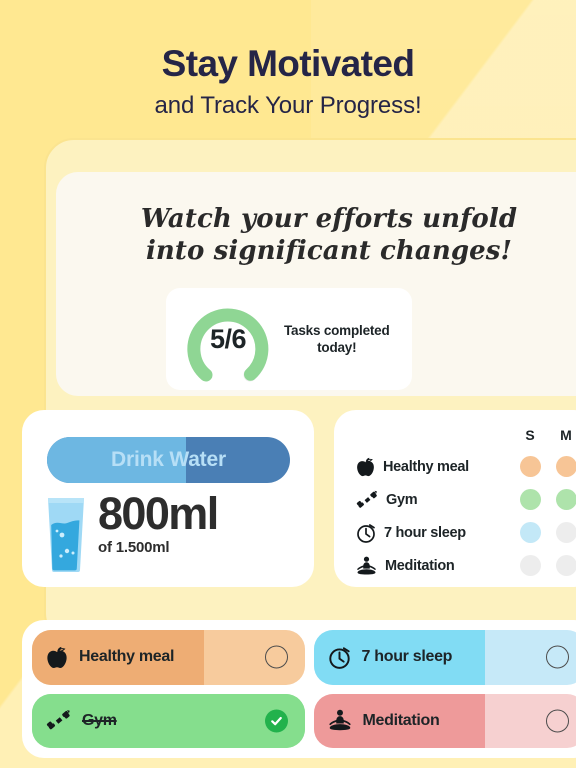 This screenshot has width=576, height=768. I want to click on task-chip-meditation: Meditation, so click(444, 720).